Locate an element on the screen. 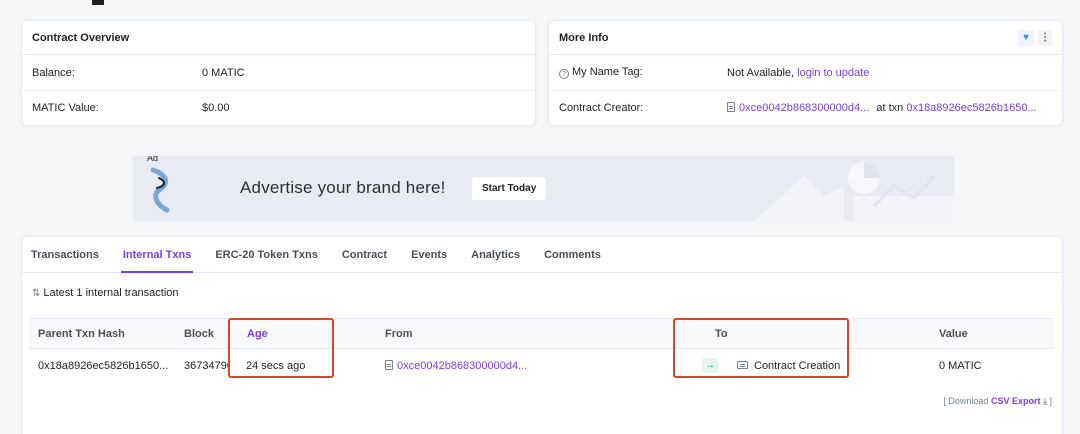  tab-contract: Contract is located at coordinates (364, 254).